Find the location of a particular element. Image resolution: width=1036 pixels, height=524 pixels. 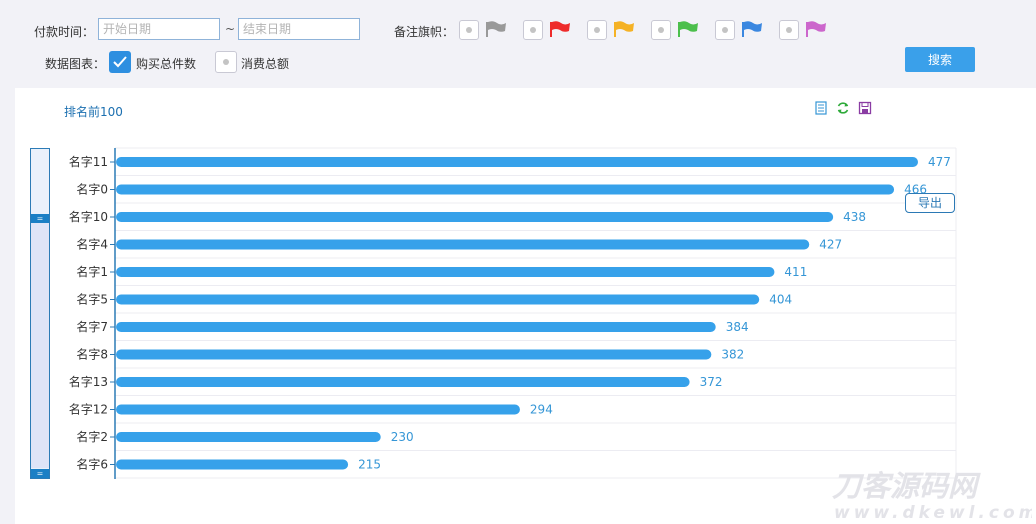

data-label: 372 is located at coordinates (711, 382).